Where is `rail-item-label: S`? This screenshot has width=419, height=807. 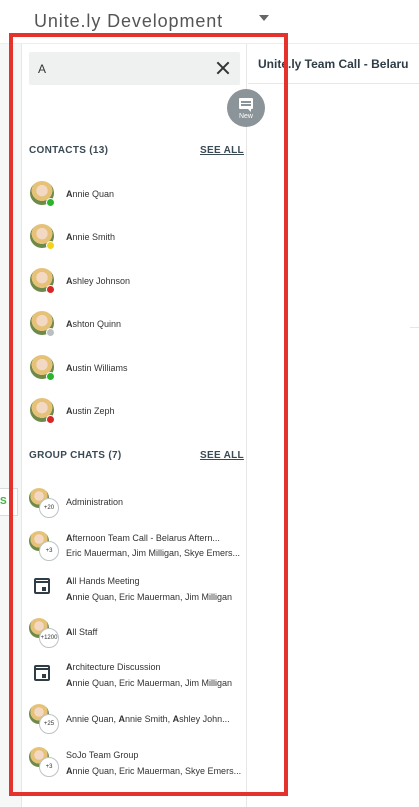
rail-item-label: S is located at coordinates (3, 501).